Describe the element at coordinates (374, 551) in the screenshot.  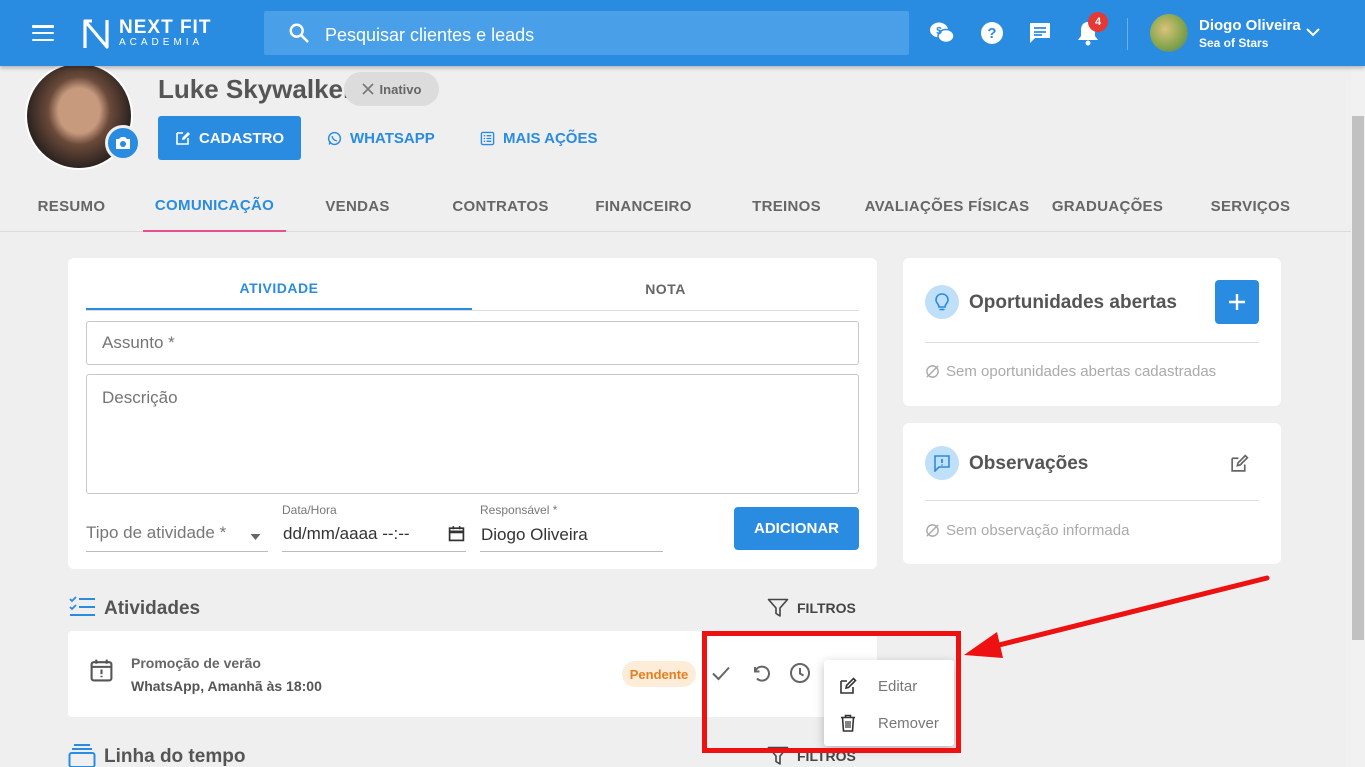
I see `datahora-underline` at that location.